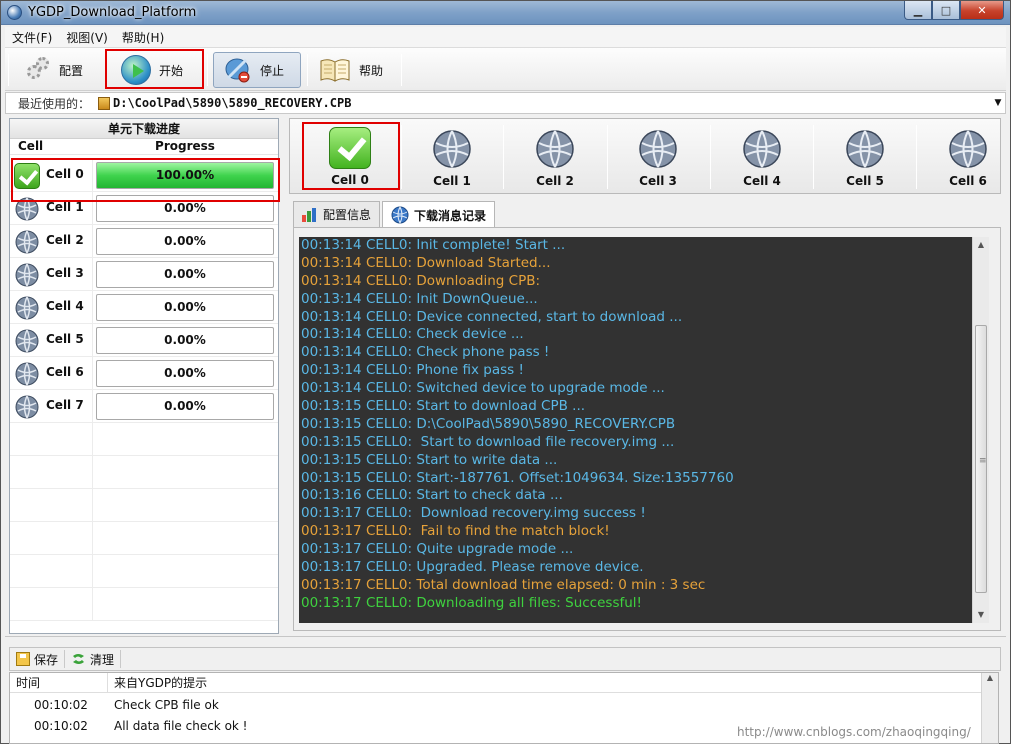 The width and height of the screenshot is (1011, 744). What do you see at coordinates (865, 181) in the screenshot?
I see `cell-tab-label: Cell 5` at bounding box center [865, 181].